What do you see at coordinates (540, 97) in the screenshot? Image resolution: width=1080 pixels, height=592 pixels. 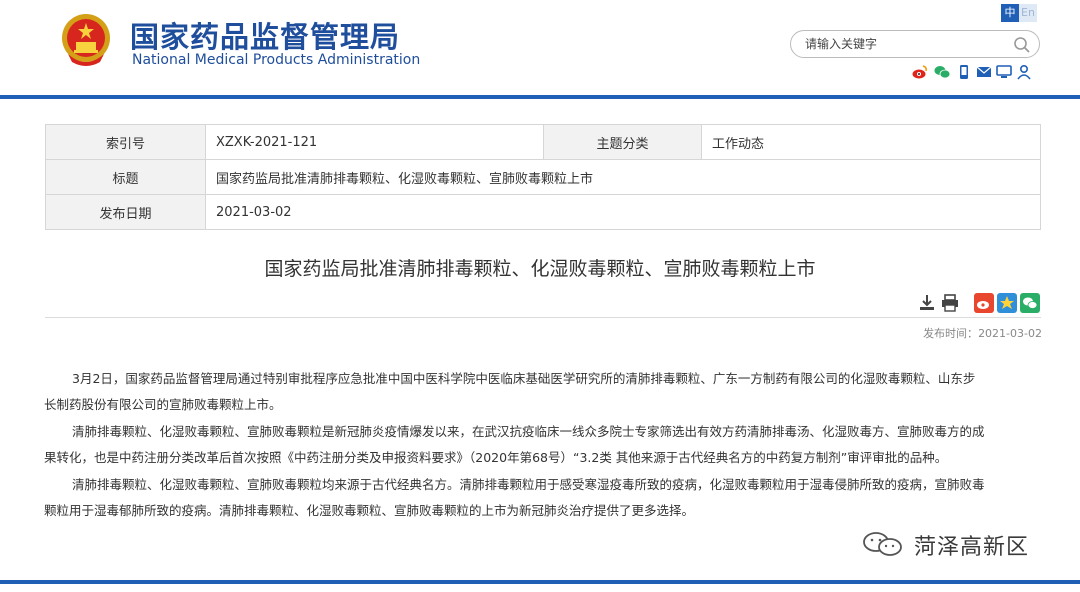 I see `header-divider` at bounding box center [540, 97].